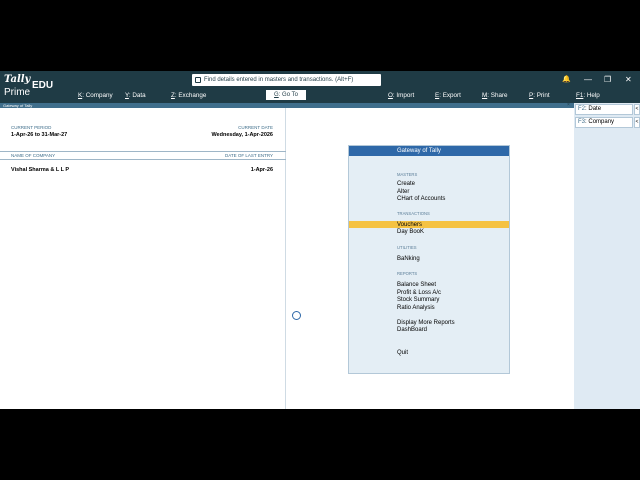  What do you see at coordinates (255, 127) in the screenshot?
I see `current-date-label: CURRENT DATE` at bounding box center [255, 127].